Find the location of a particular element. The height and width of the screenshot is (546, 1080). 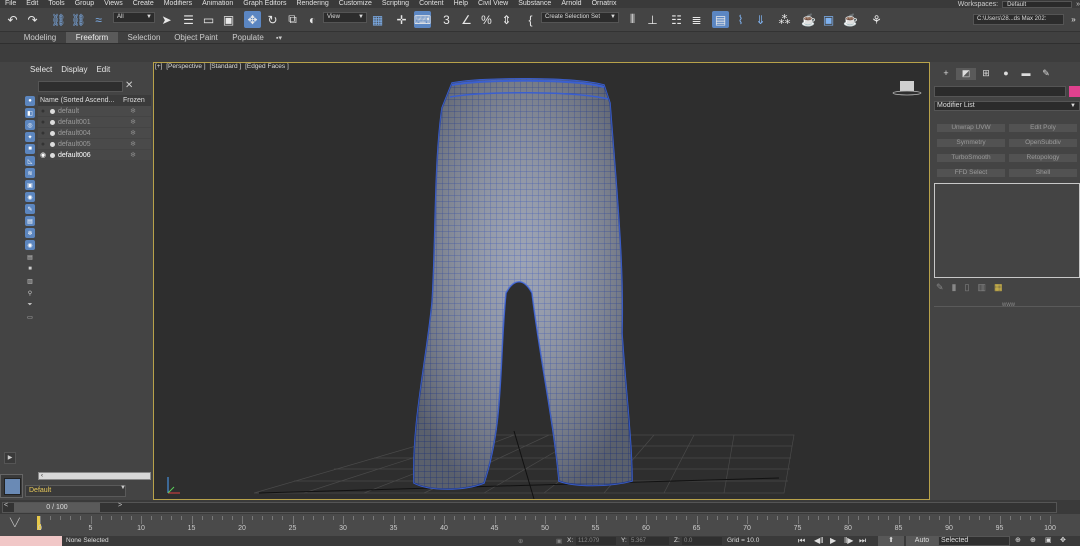

scene-explorer-search-input is located at coordinates (80, 86).